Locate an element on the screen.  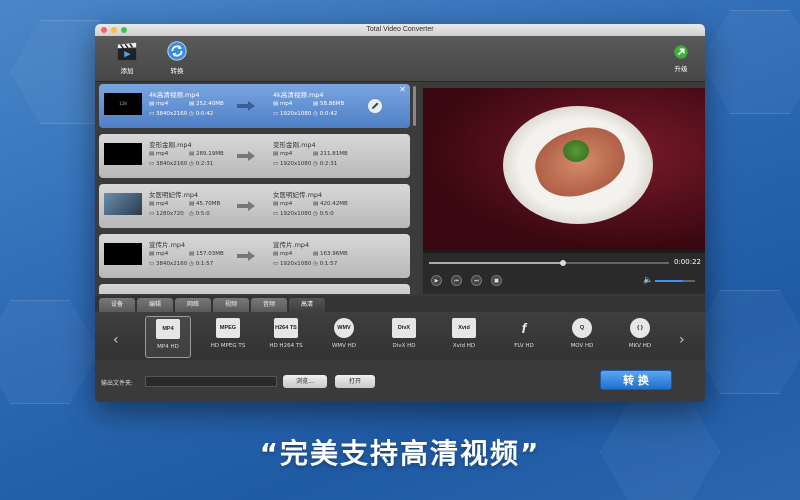
format-mov-hd: Q MOV HD is located at coordinates (582, 337).